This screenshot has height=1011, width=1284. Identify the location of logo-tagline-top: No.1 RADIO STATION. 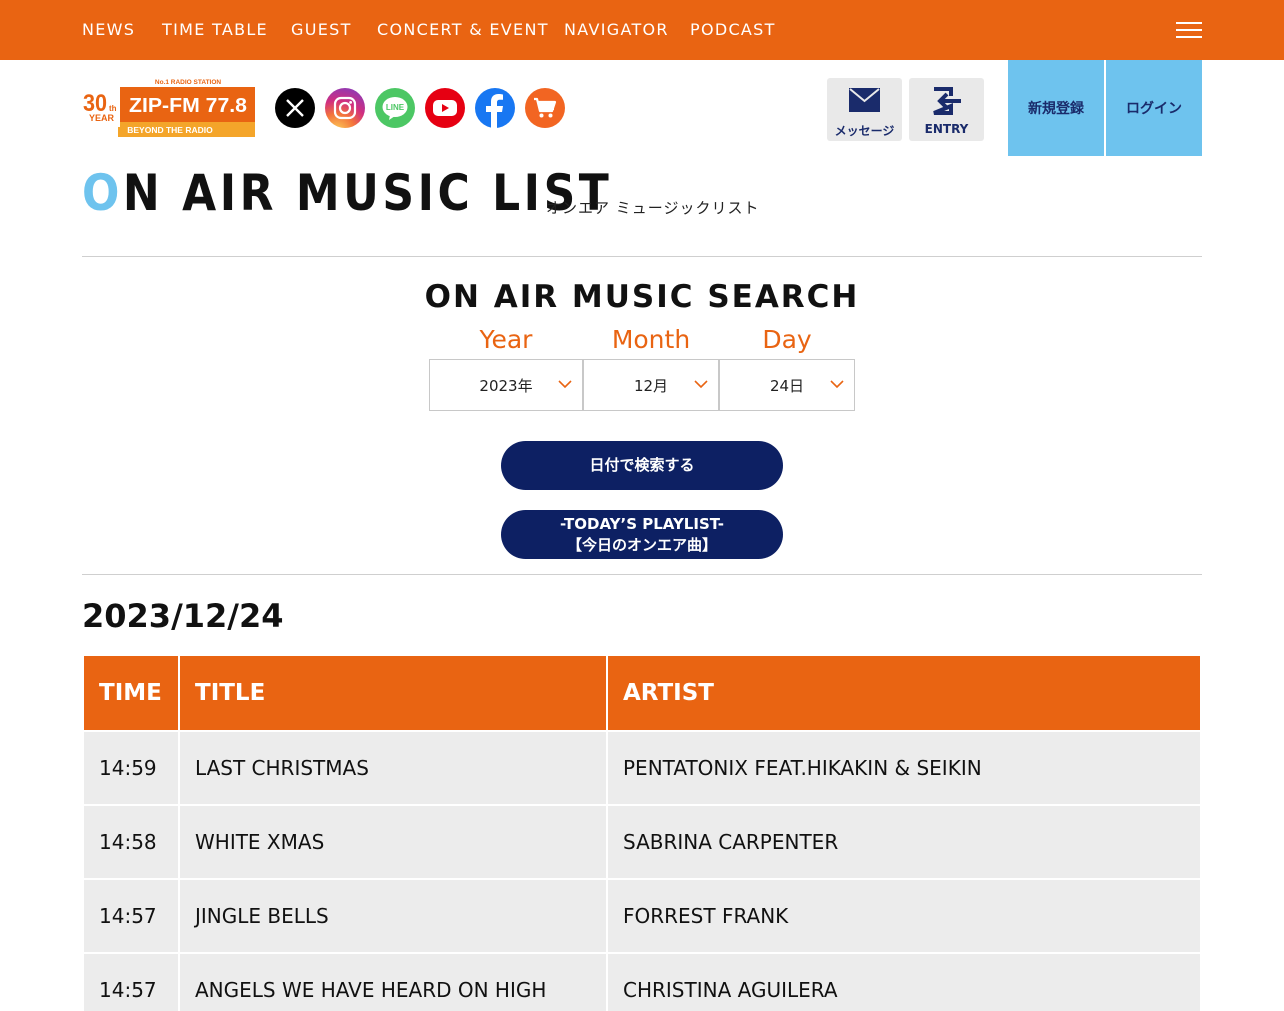
(188, 82).